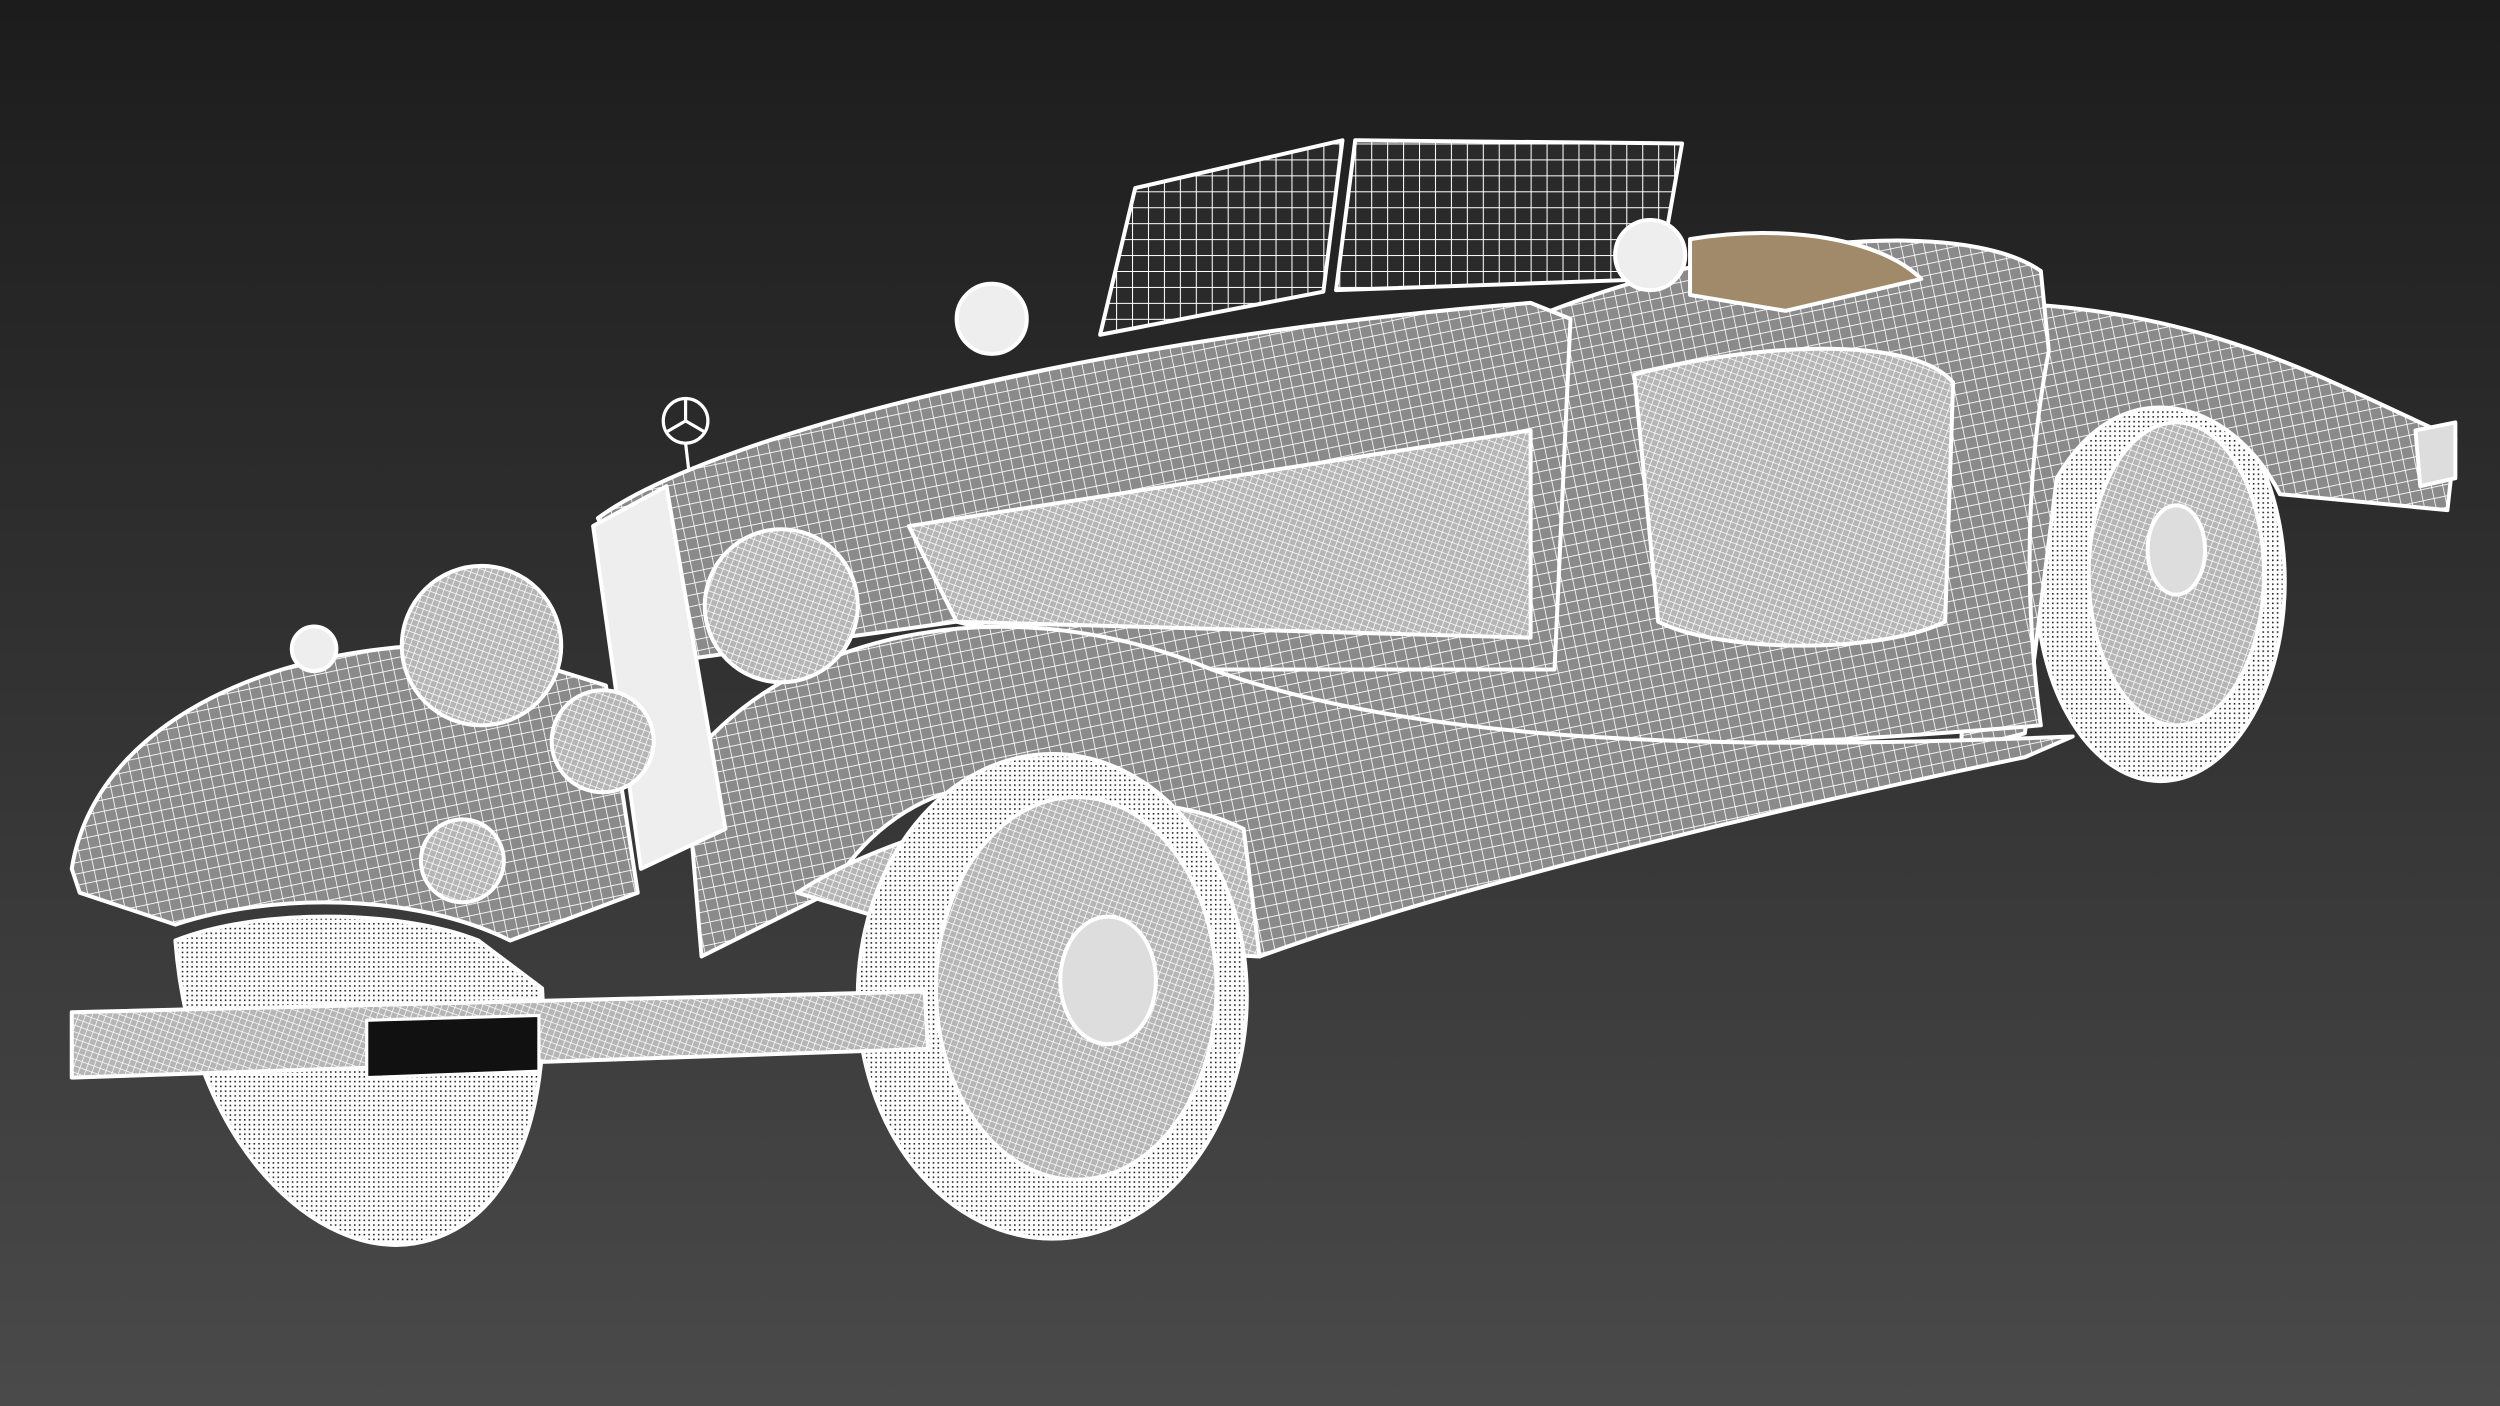  What do you see at coordinates (781, 606) in the screenshot?
I see `headlight-right` at bounding box center [781, 606].